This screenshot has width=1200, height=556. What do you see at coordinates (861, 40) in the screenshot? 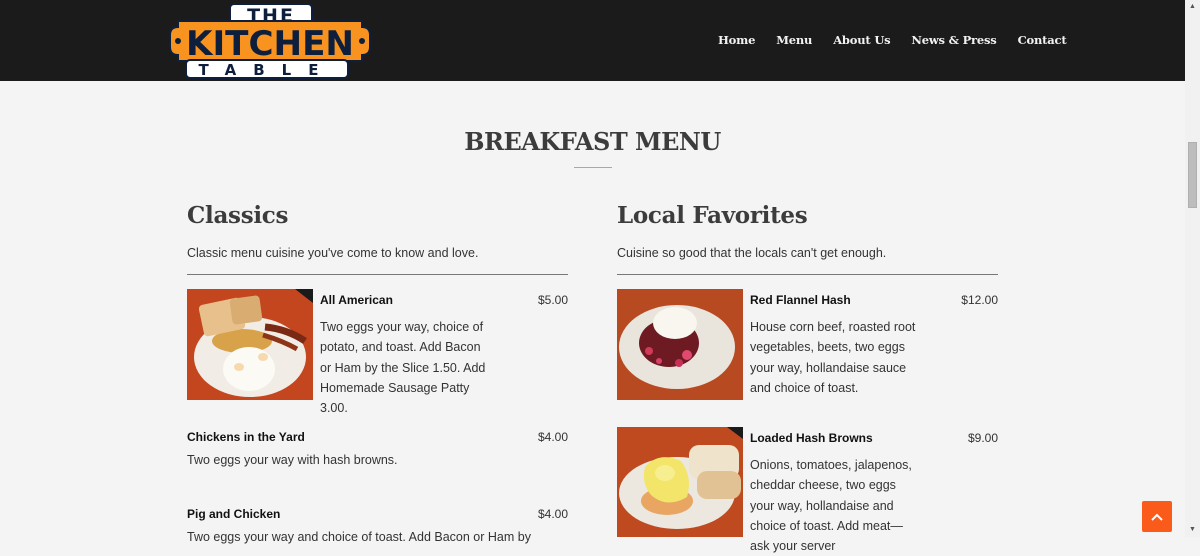
I see `nav-about-us: About Us` at bounding box center [861, 40].